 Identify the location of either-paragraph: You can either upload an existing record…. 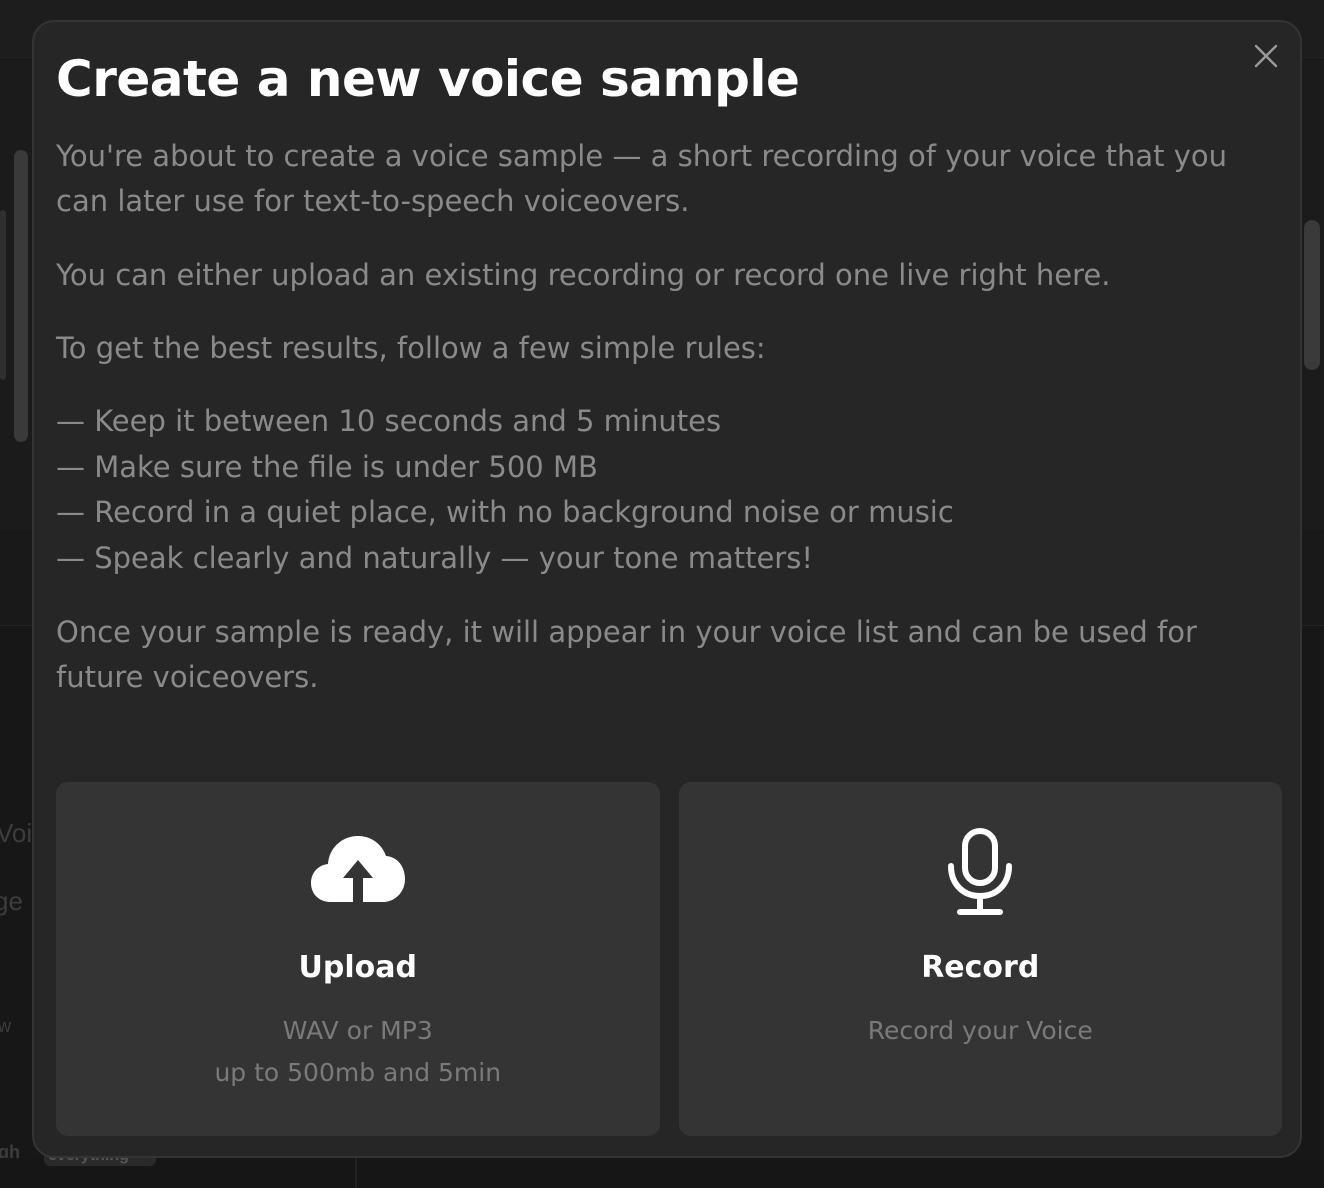
(583, 275).